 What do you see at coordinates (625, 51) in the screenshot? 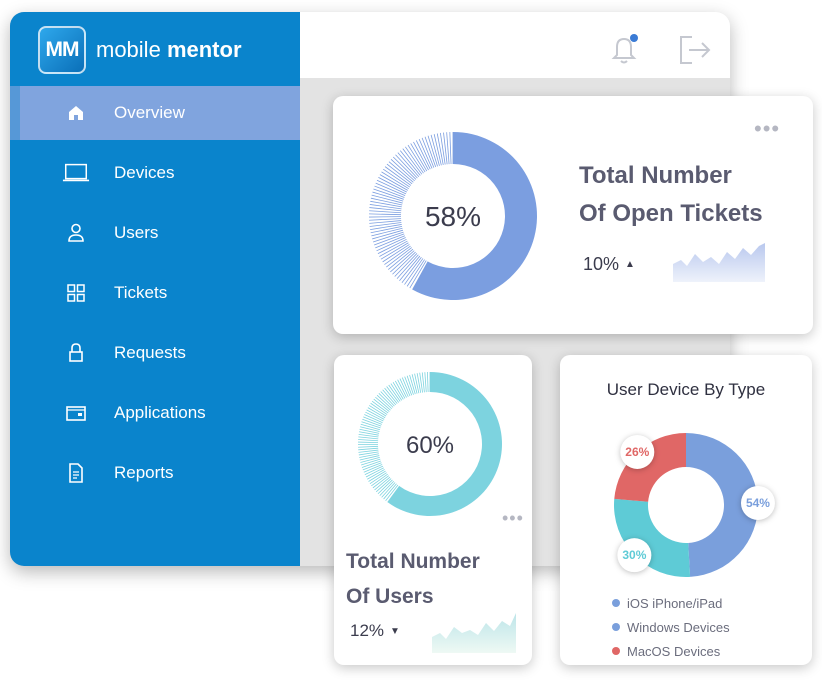
I see `bell-icon` at bounding box center [625, 51].